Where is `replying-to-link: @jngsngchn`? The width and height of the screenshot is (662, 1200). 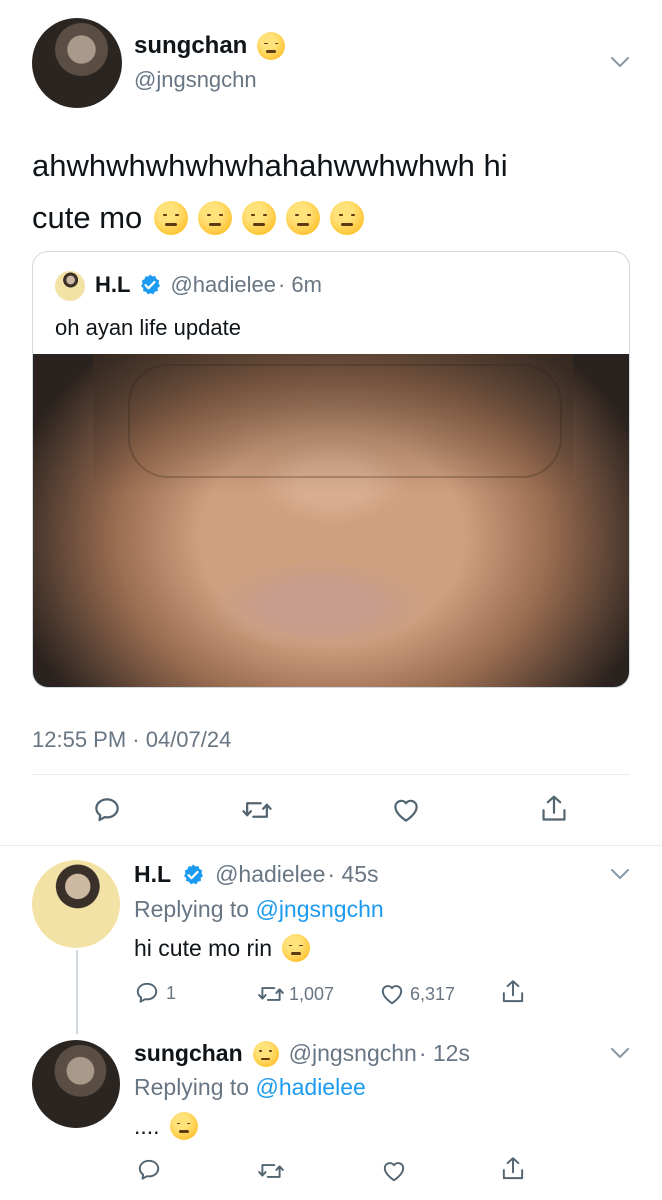
replying-to-link: @jngsngchn is located at coordinates (319, 909).